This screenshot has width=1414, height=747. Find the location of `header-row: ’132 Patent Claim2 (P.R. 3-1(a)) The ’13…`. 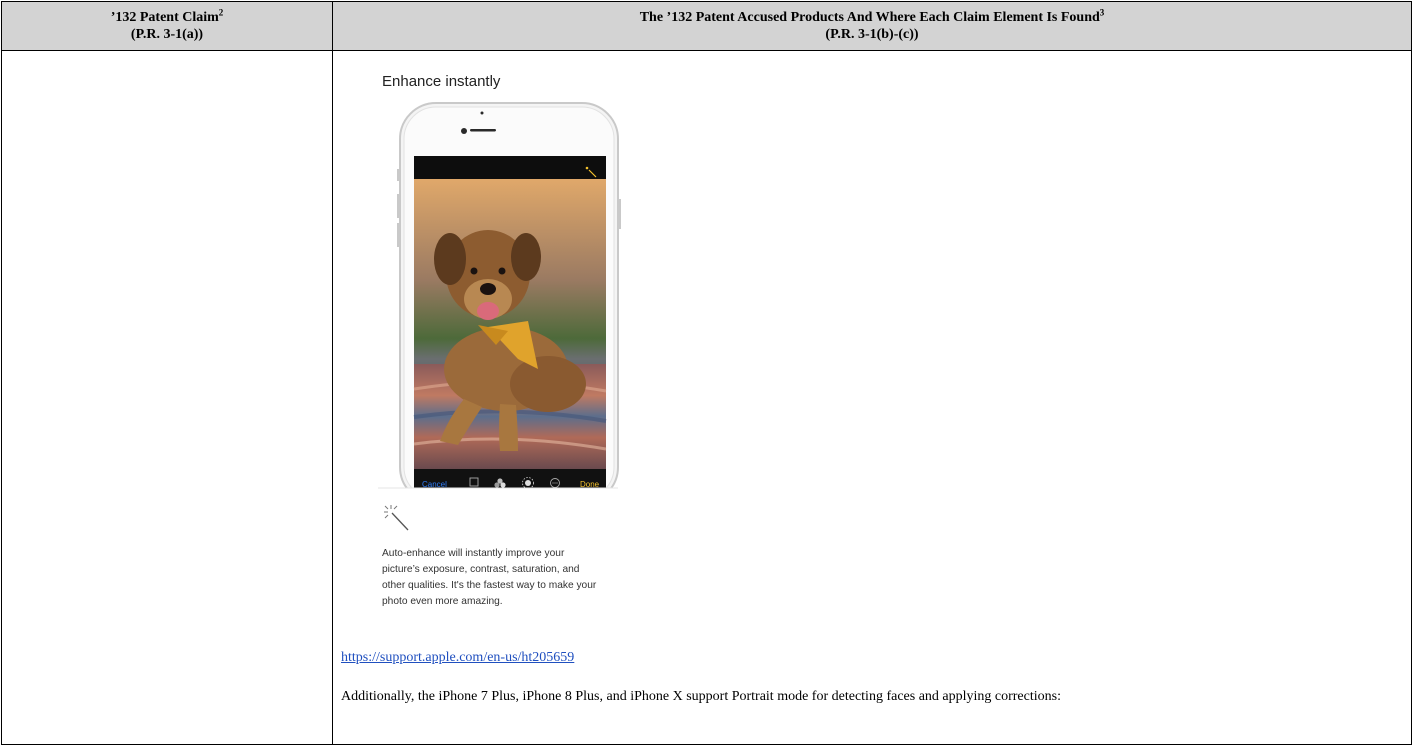

header-row: ’132 Patent Claim2 (P.R. 3-1(a)) The ’13… is located at coordinates (706, 26).